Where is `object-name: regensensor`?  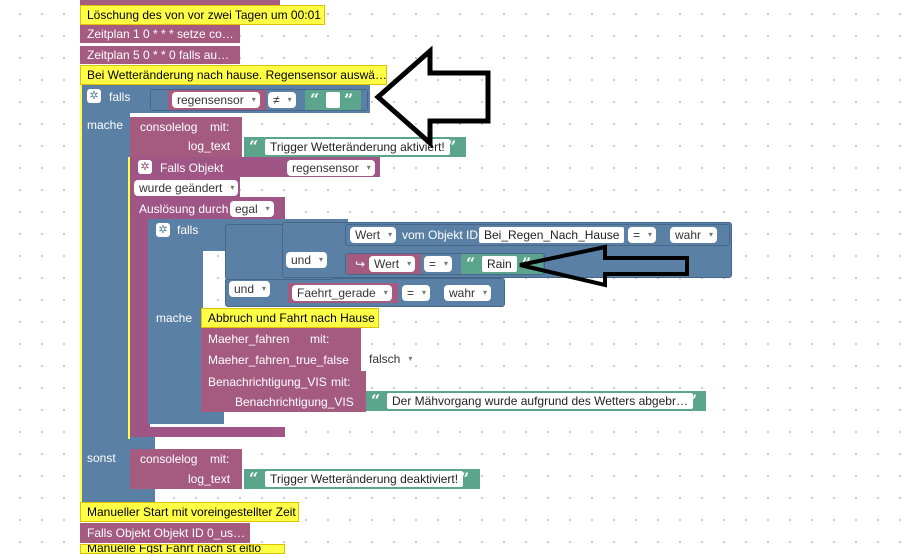 object-name: regensensor is located at coordinates (325, 168).